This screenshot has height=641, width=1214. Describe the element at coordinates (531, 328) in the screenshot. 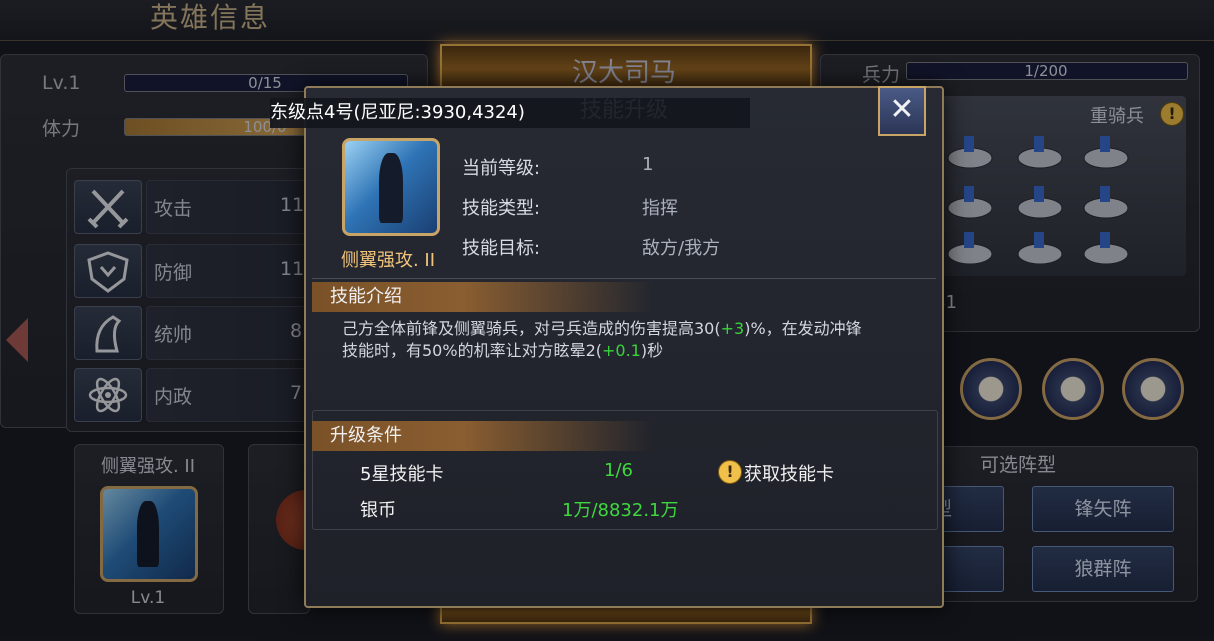

I see `desc-text: 己方全体前锋及侧翼骑兵，对弓兵造成的伤害提高30(` at that location.